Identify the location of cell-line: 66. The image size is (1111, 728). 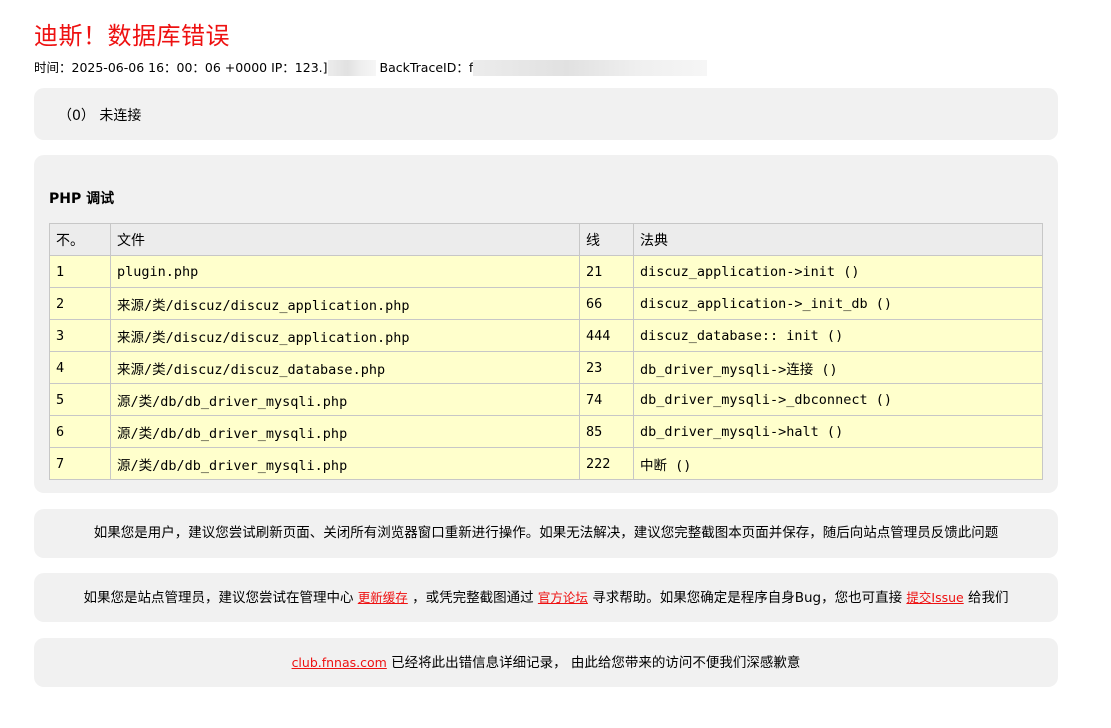
(606, 303).